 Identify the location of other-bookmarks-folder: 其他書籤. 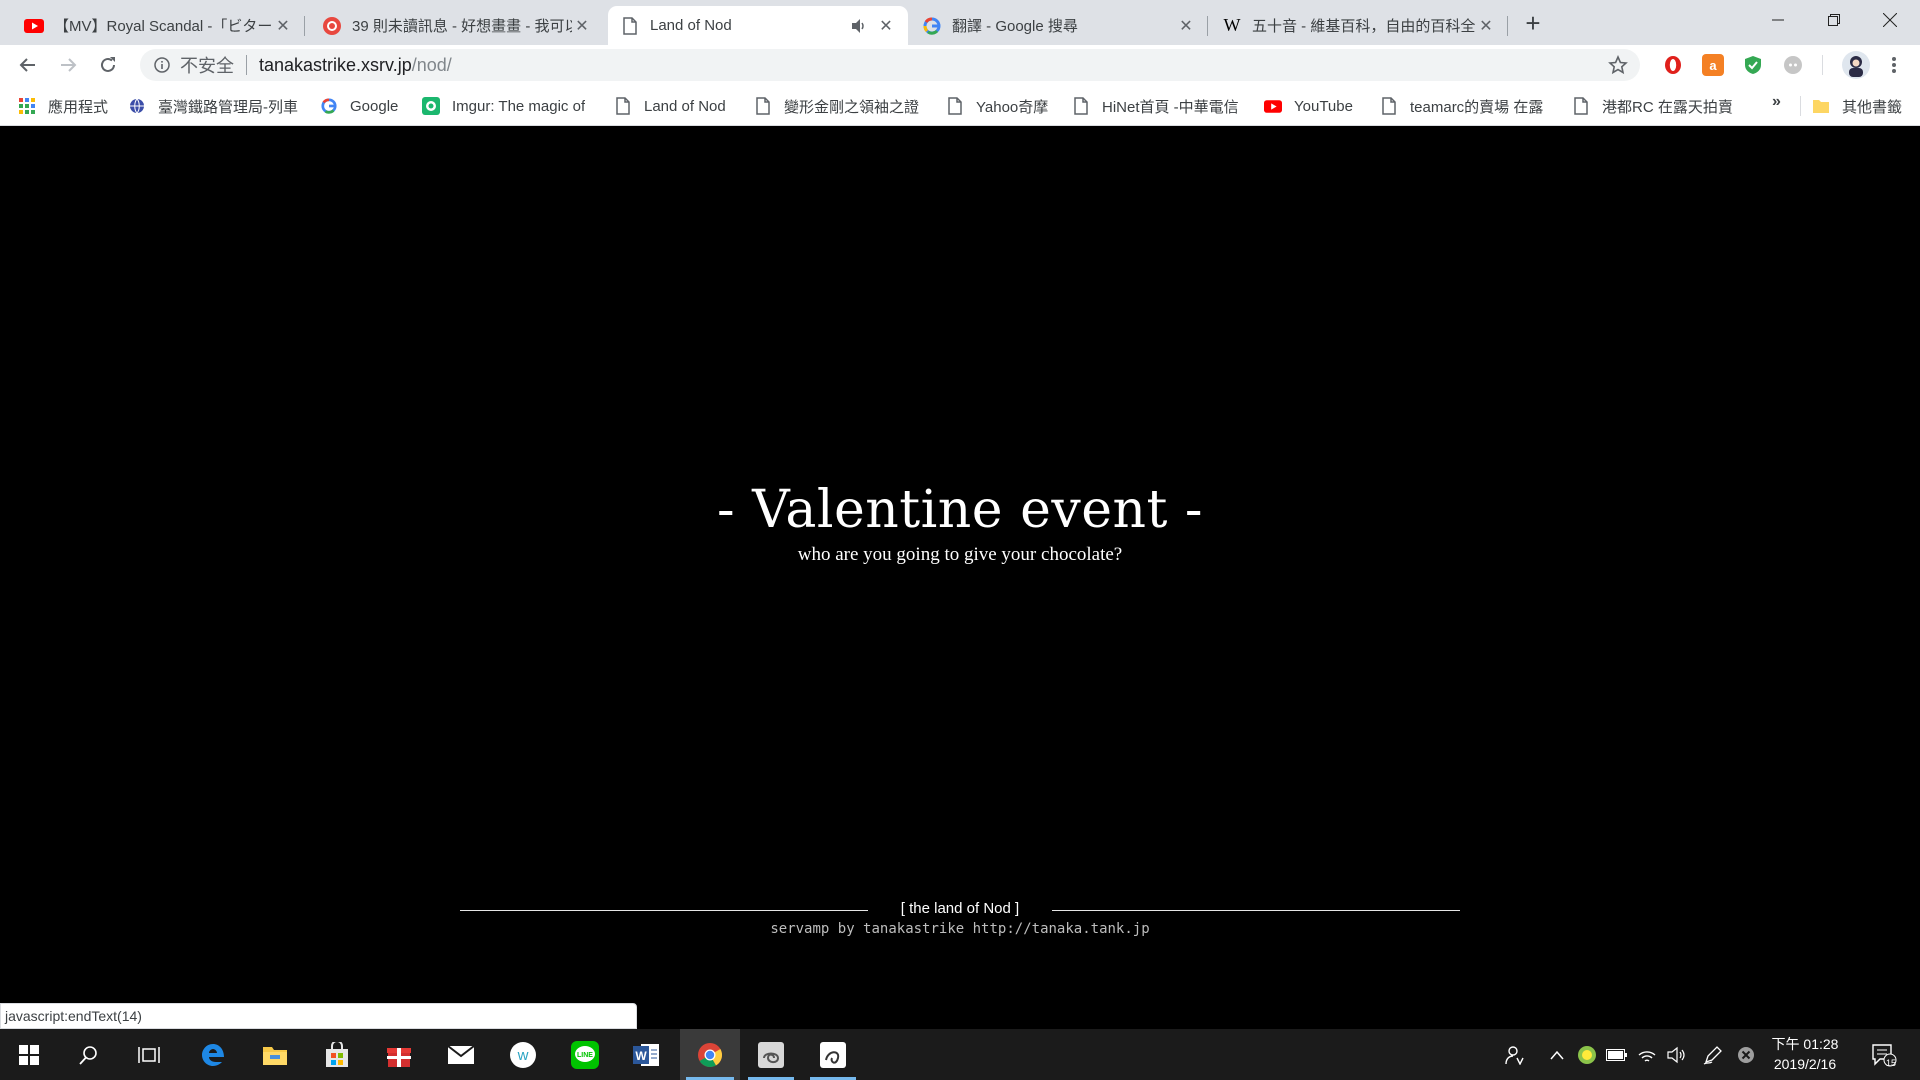
(1865, 106).